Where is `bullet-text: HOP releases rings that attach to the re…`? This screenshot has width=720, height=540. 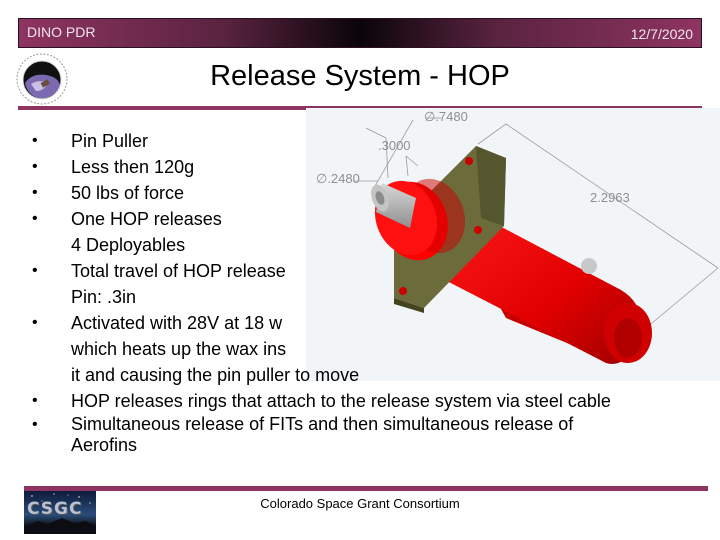 bullet-text: HOP releases rings that attach to the re… is located at coordinates (341, 401).